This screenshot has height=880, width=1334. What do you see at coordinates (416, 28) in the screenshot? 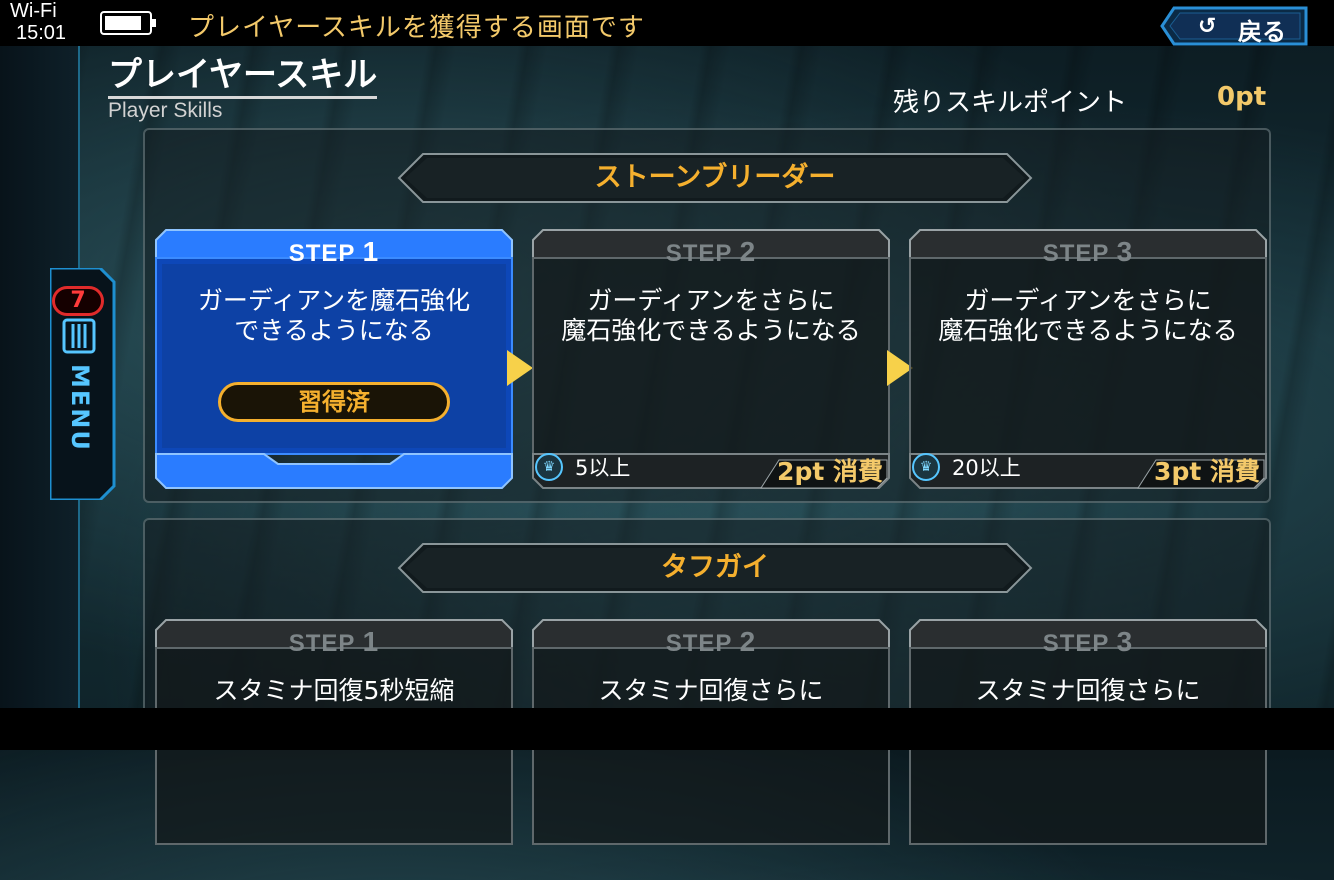
I see `screen-help-text: プレイヤースキルを獲得する画面です` at bounding box center [416, 28].